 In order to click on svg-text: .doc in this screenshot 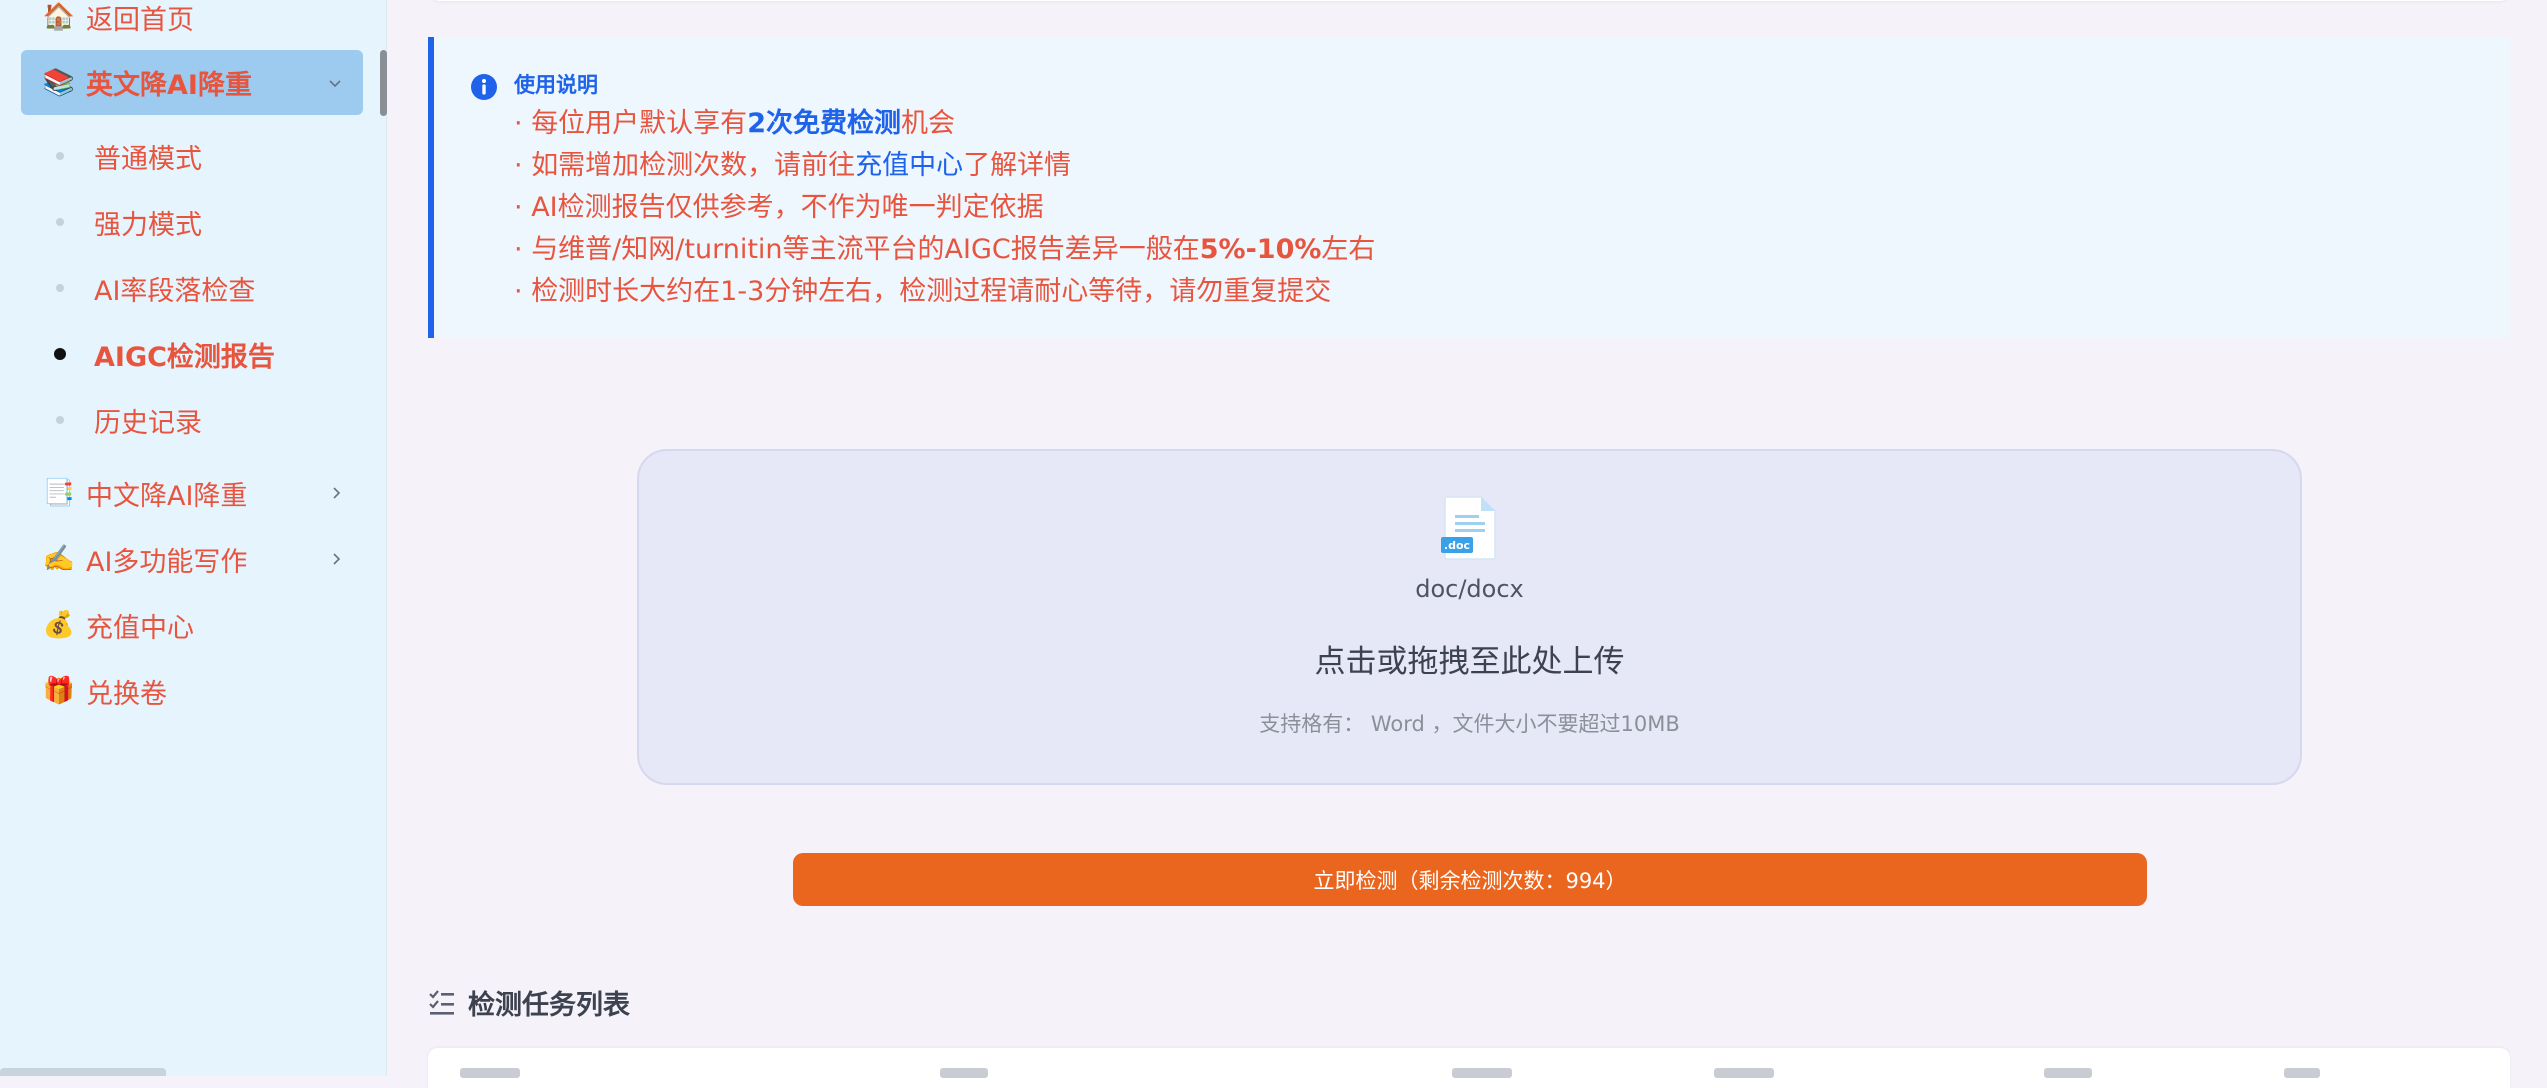, I will do `click(1457, 545)`.